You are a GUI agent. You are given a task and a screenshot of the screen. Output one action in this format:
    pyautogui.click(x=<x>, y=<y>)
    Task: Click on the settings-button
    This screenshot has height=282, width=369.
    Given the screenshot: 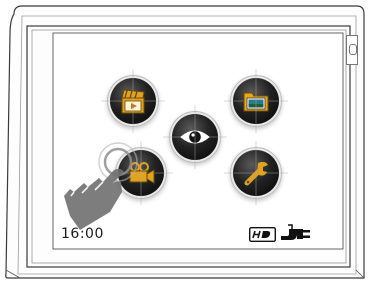 What is the action you would take?
    pyautogui.click(x=256, y=173)
    